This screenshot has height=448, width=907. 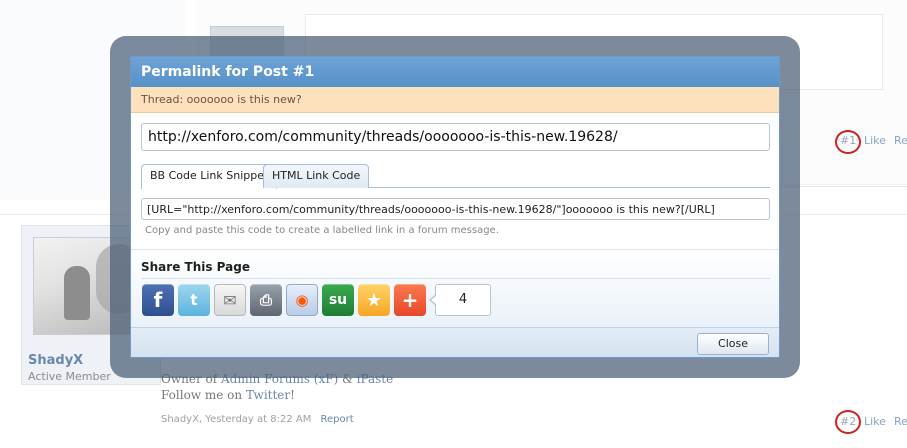 I want to click on post-2-reply-link: Re, so click(x=900, y=421).